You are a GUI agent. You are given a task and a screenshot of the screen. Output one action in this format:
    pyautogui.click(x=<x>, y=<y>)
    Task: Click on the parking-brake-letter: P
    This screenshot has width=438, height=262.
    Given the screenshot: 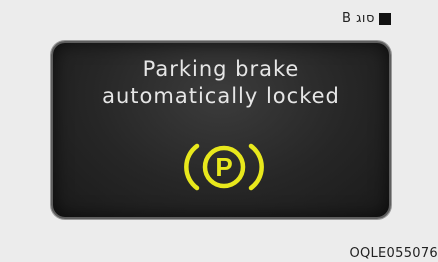 What is the action you would take?
    pyautogui.click(x=223, y=167)
    